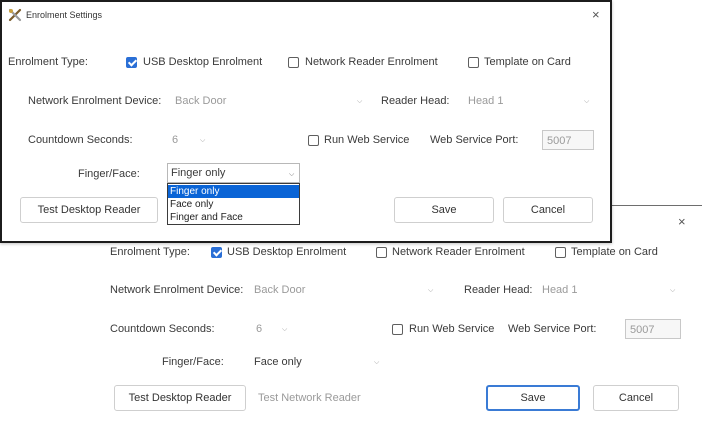  Describe the element at coordinates (278, 362) in the screenshot. I see `finger-face-value: Face only` at that location.